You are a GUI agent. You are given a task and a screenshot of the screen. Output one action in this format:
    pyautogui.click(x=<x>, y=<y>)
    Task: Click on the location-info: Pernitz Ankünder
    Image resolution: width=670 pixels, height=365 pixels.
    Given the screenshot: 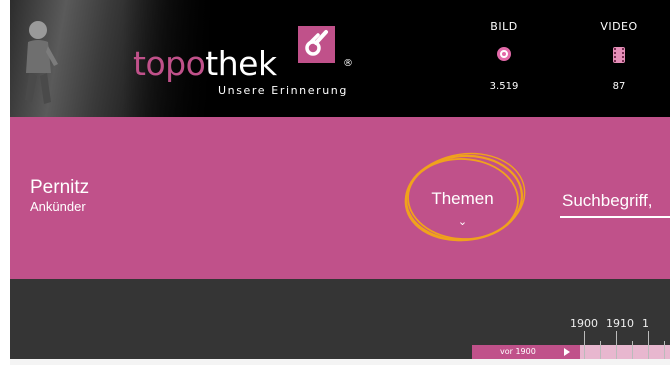 What is the action you would take?
    pyautogui.click(x=59, y=195)
    